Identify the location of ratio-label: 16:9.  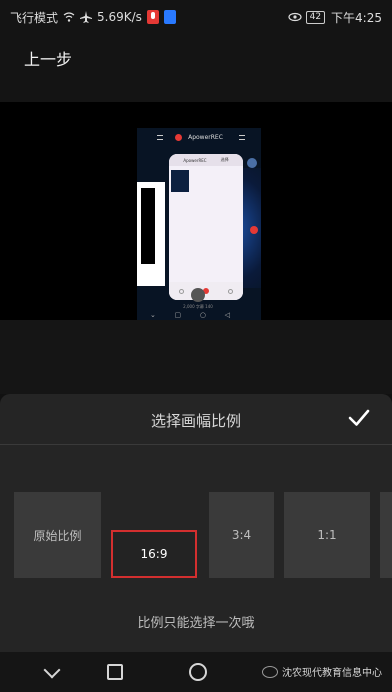
(154, 554).